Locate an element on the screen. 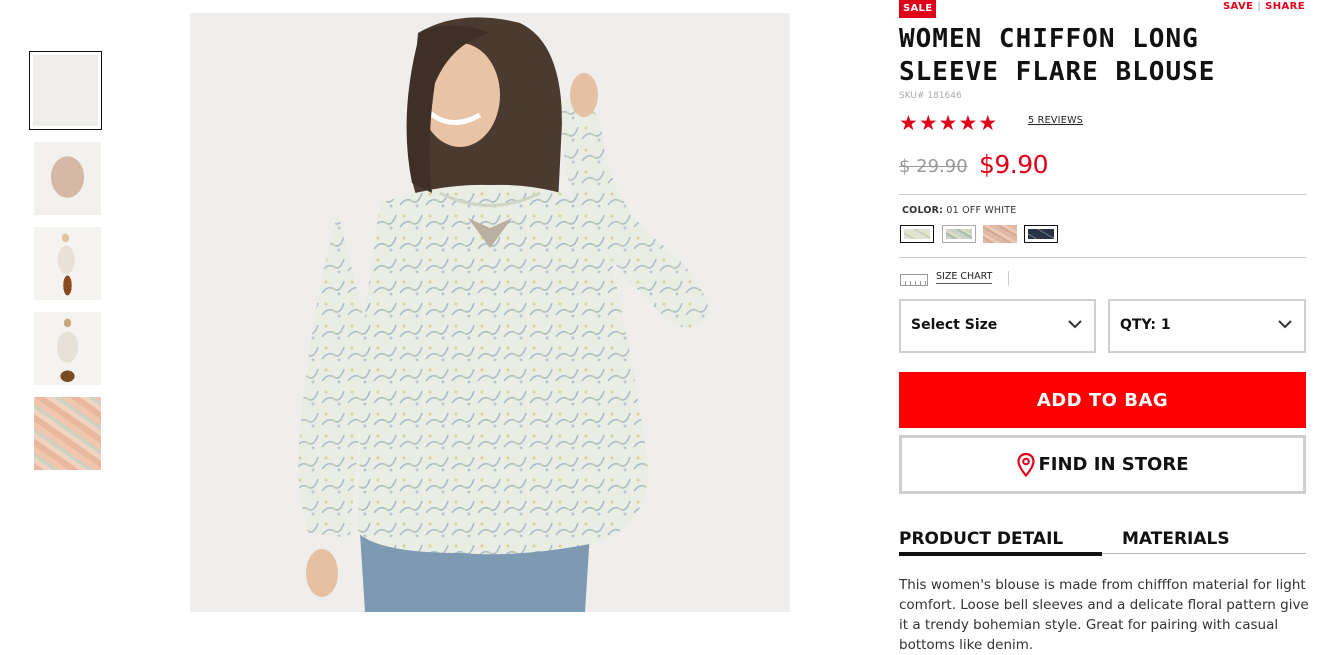  size-select: Select Size is located at coordinates (997, 326).